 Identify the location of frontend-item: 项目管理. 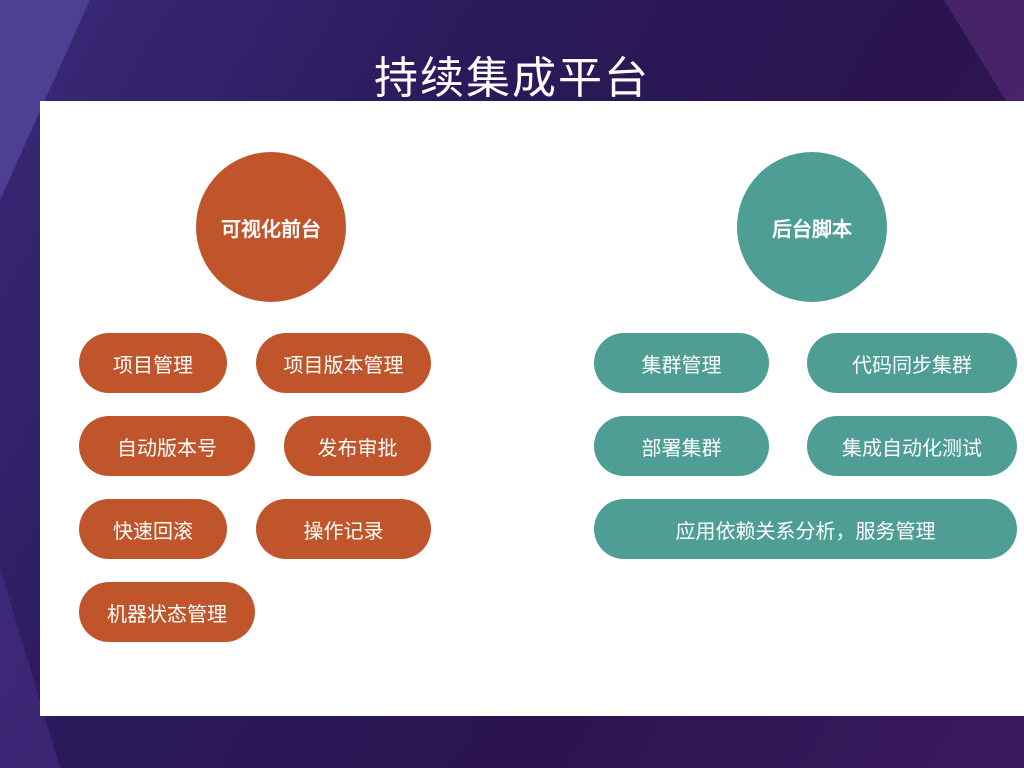
(153, 363).